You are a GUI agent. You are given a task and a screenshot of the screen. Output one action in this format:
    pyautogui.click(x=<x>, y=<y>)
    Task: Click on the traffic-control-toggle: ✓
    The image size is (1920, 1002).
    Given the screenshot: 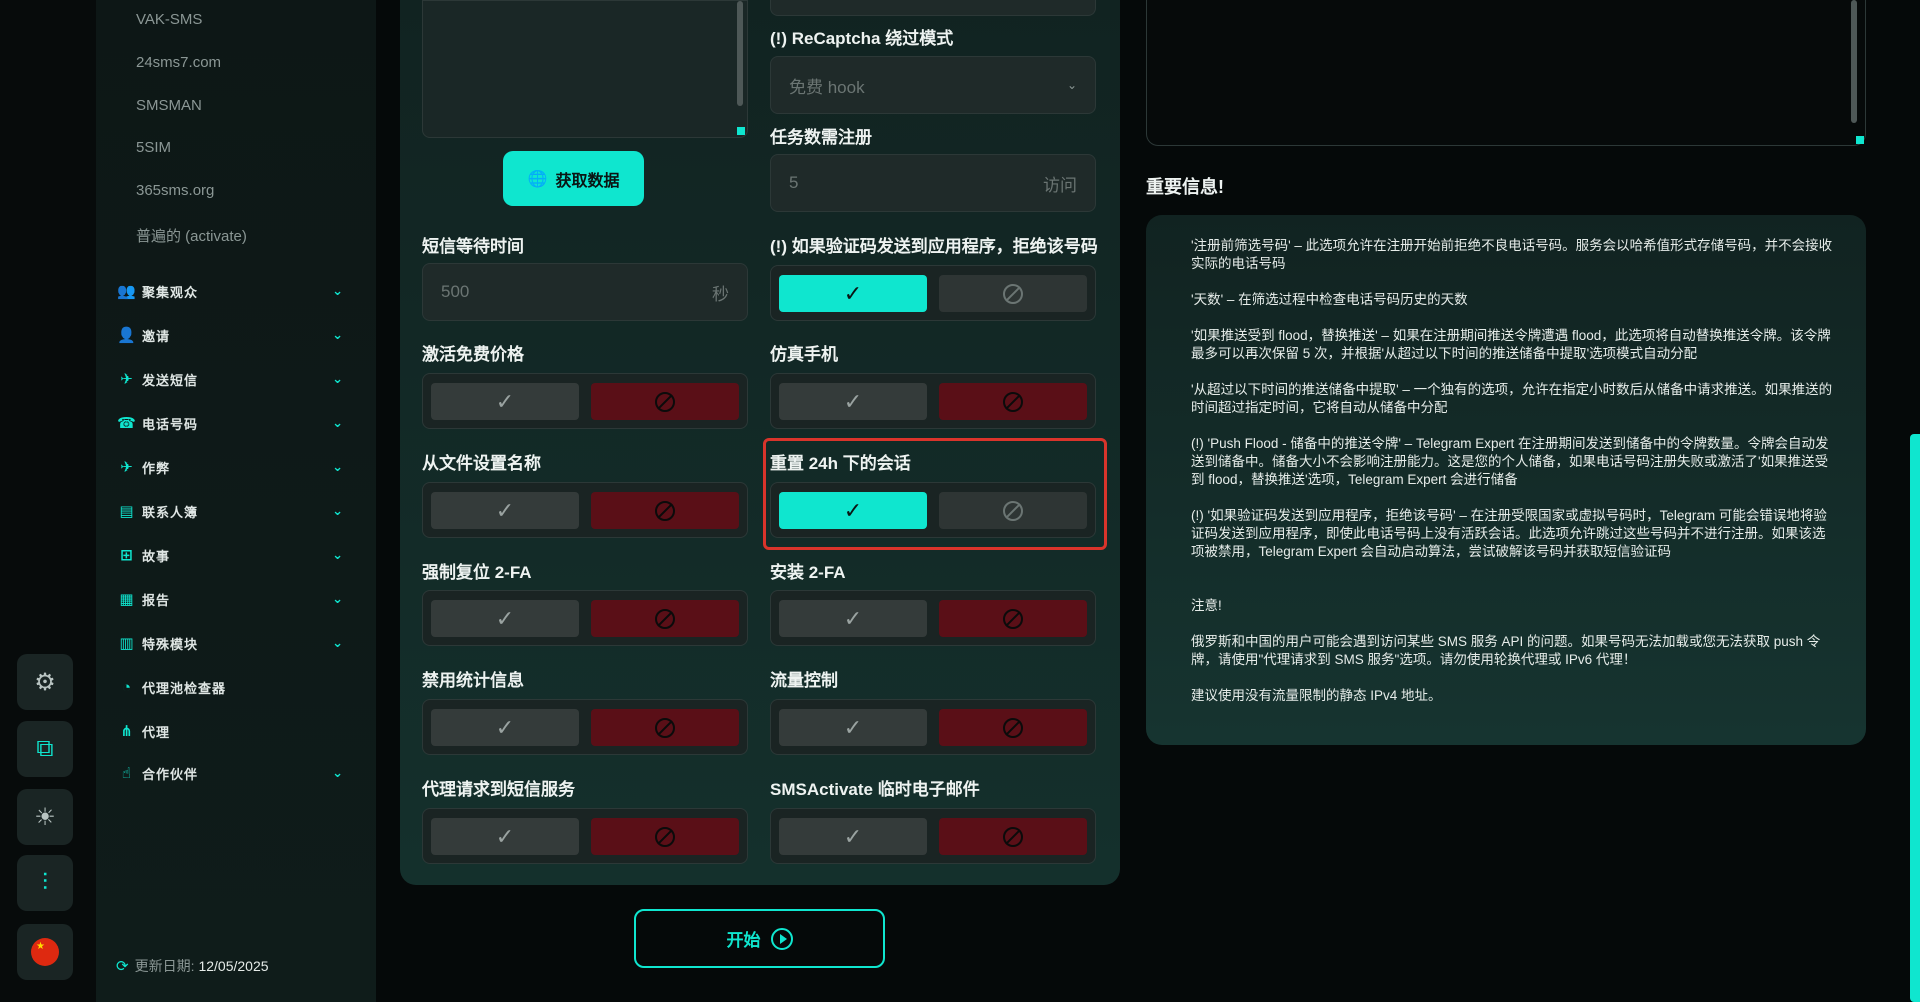 What is the action you would take?
    pyautogui.click(x=933, y=727)
    